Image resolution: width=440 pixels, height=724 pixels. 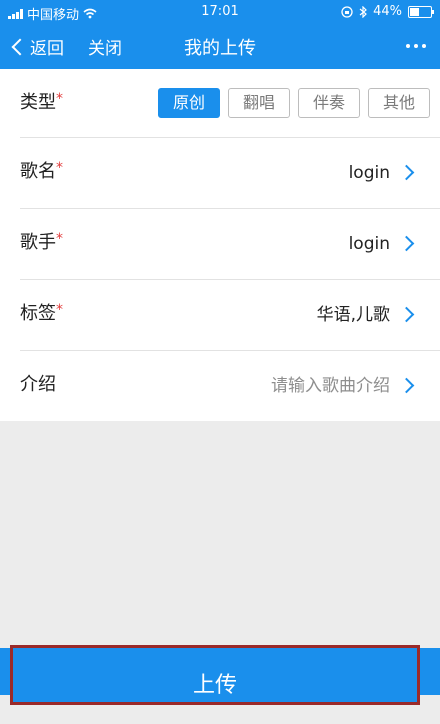 I want to click on type-options: 原创 翻唱 伴奏 其他, so click(x=294, y=103).